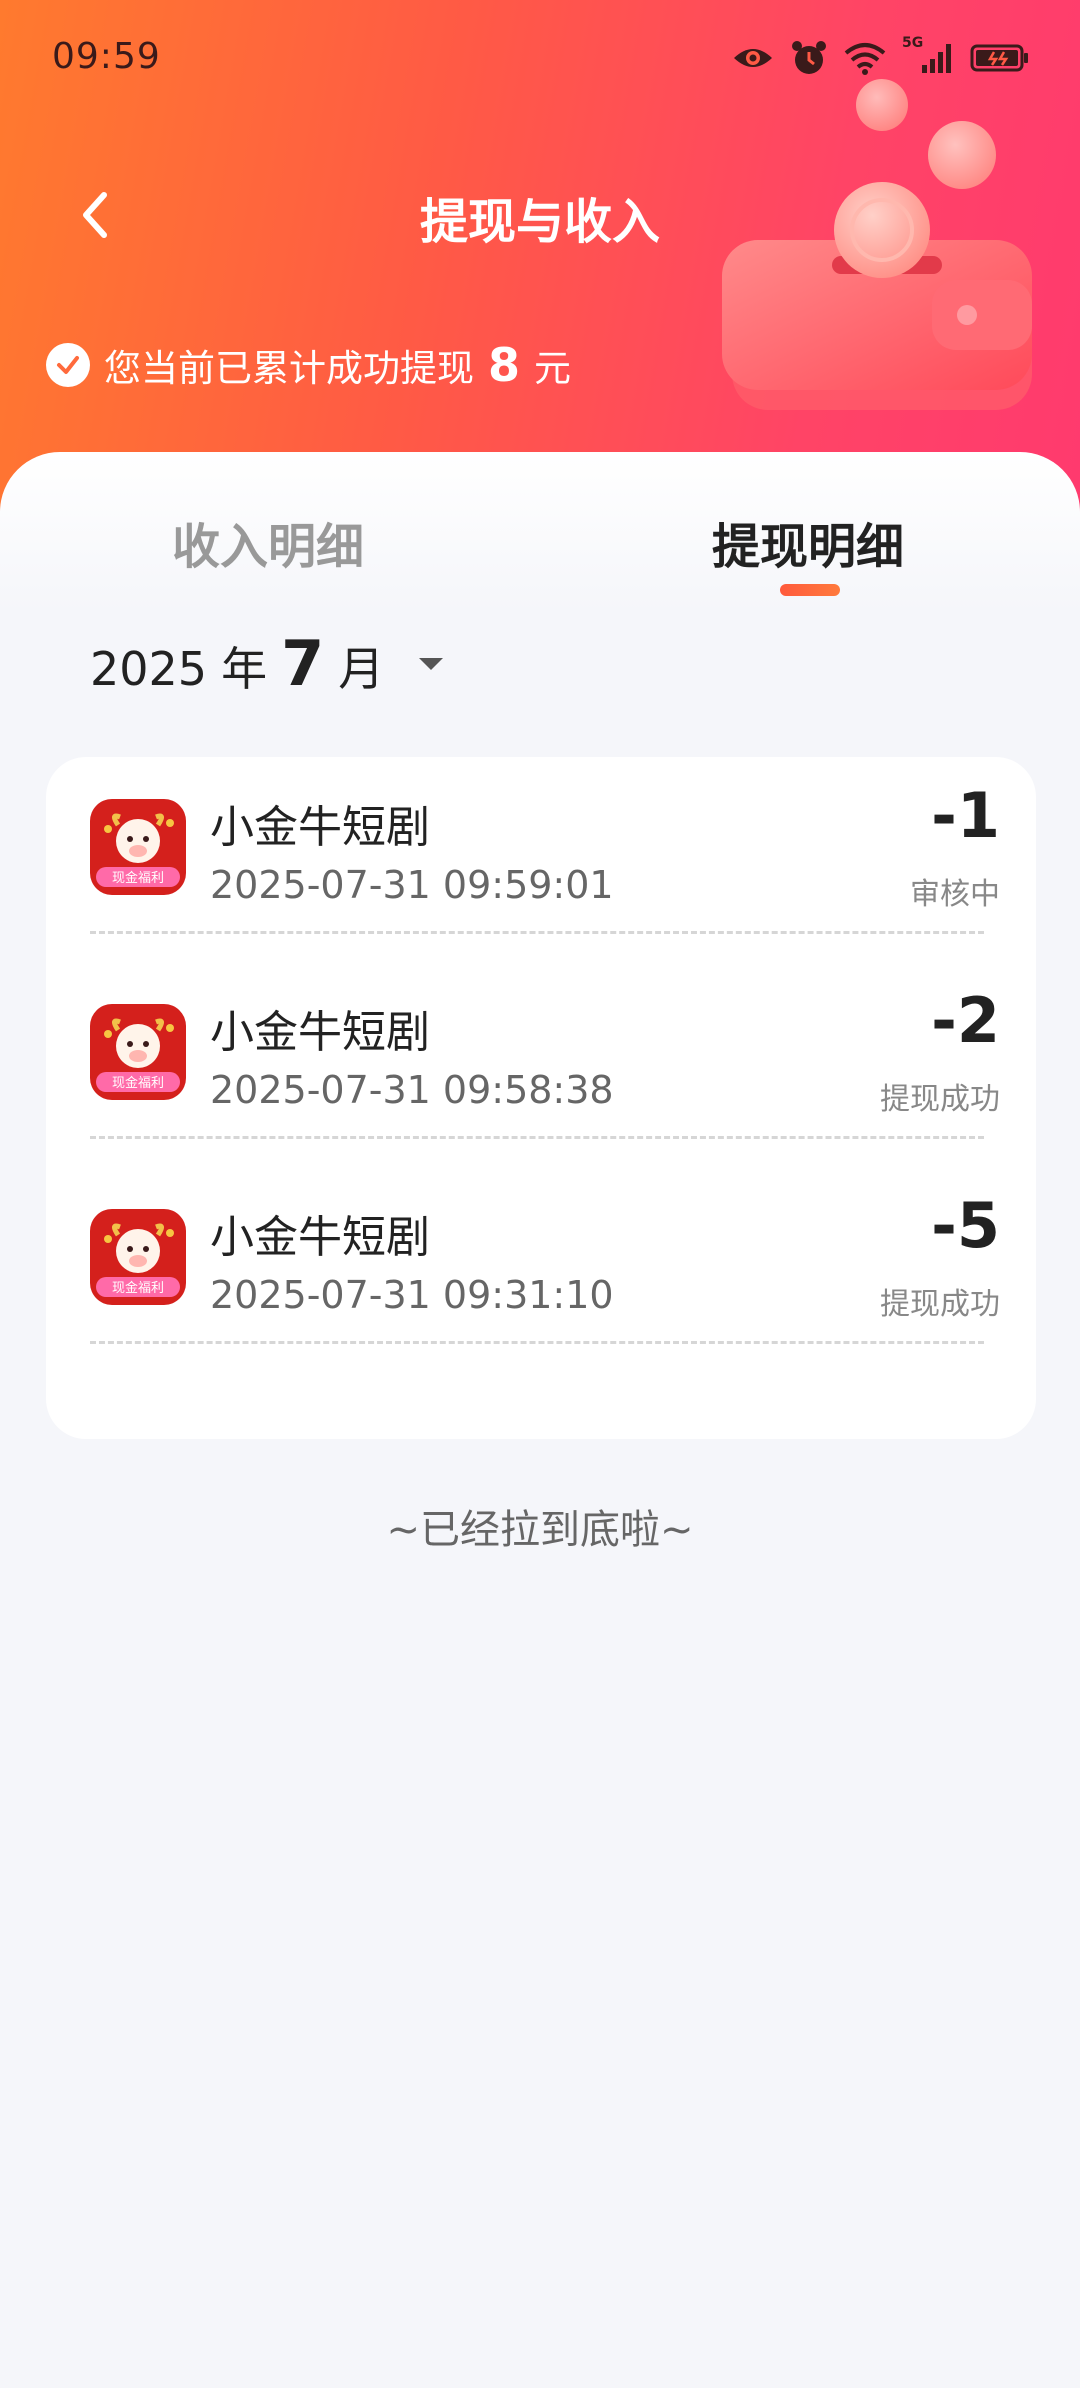 Image resolution: width=1080 pixels, height=2388 pixels. What do you see at coordinates (504, 365) in the screenshot?
I see `summary-amount: 8` at bounding box center [504, 365].